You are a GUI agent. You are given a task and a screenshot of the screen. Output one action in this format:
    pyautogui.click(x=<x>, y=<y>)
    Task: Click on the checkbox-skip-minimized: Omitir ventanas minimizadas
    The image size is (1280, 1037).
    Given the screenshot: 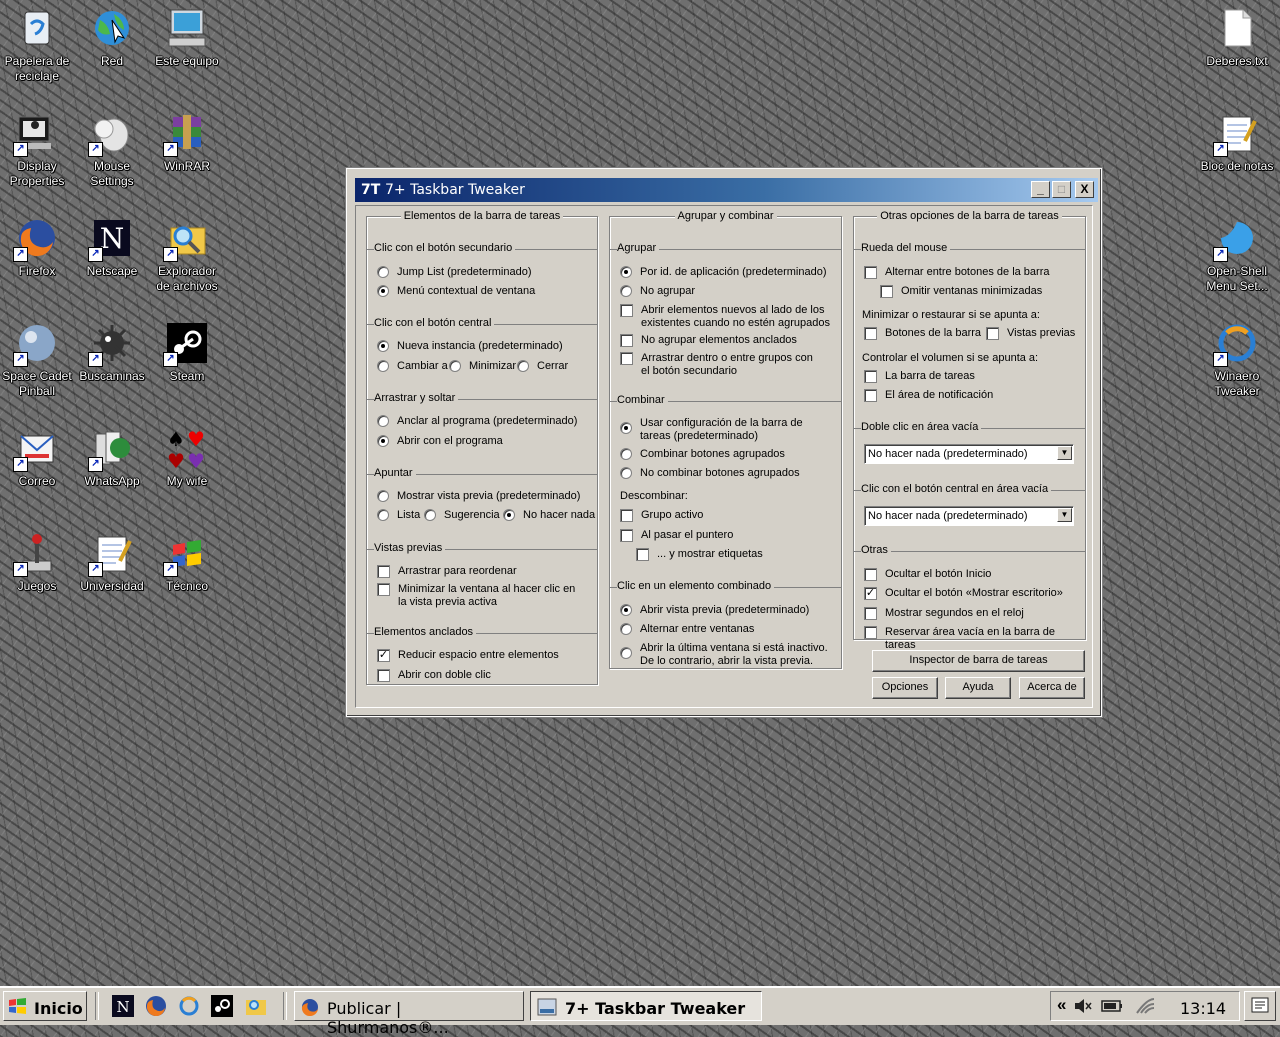 What is the action you would take?
    pyautogui.click(x=961, y=291)
    